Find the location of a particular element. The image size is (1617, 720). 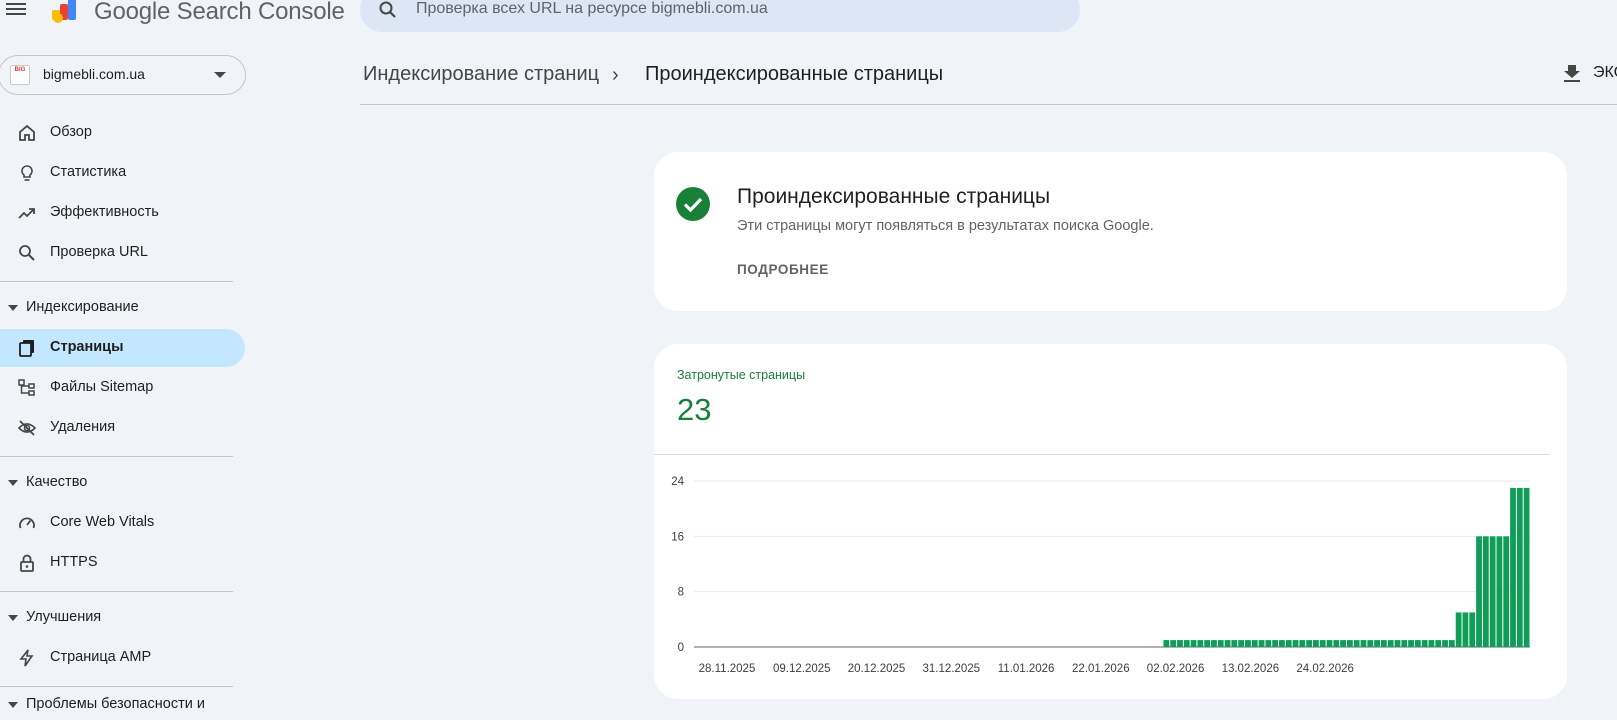

metric-label: Затронутые страницы is located at coordinates (741, 375).